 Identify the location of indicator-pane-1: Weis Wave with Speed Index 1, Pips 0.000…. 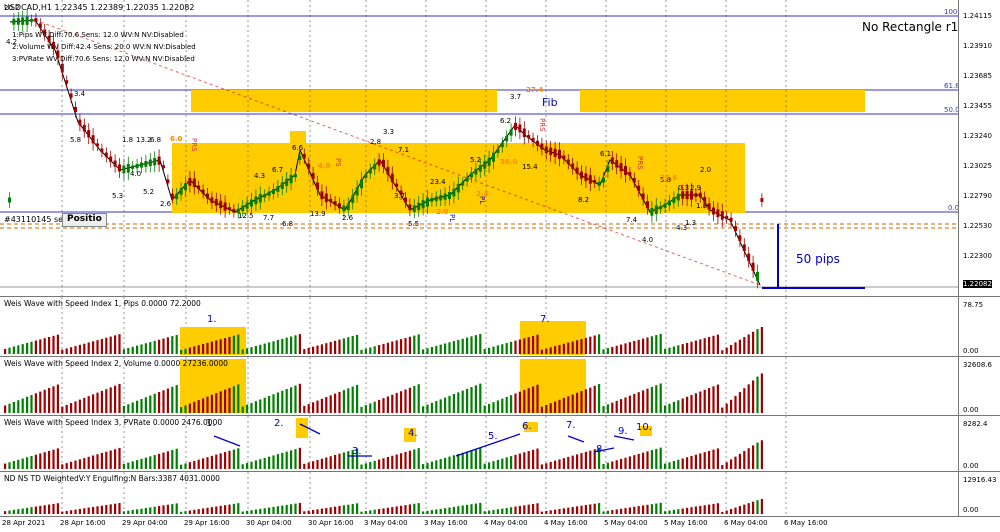
(479, 326).